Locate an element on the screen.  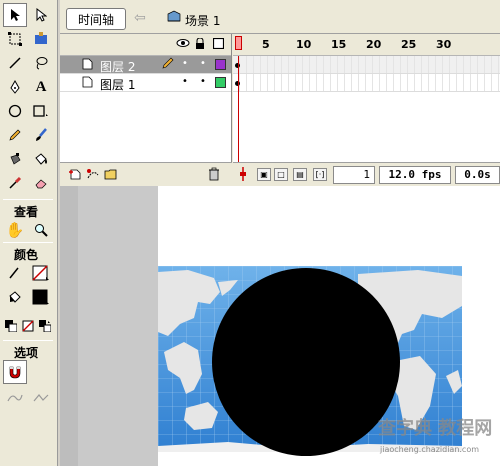
color-tools is located at coordinates (28, 285).